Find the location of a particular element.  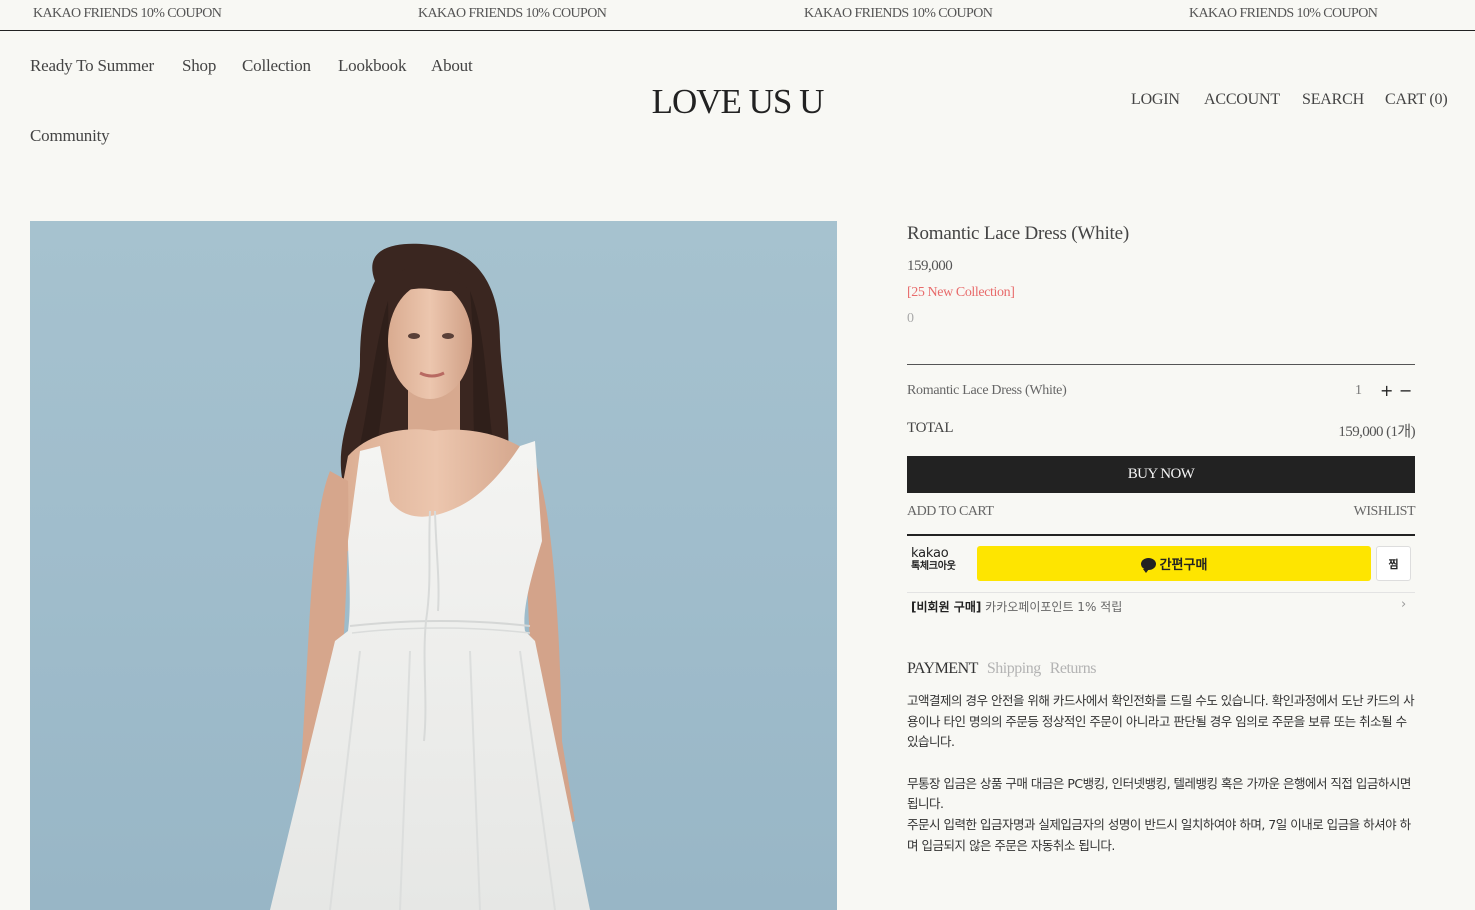

brand-logo: LOVE US U is located at coordinates (738, 101).